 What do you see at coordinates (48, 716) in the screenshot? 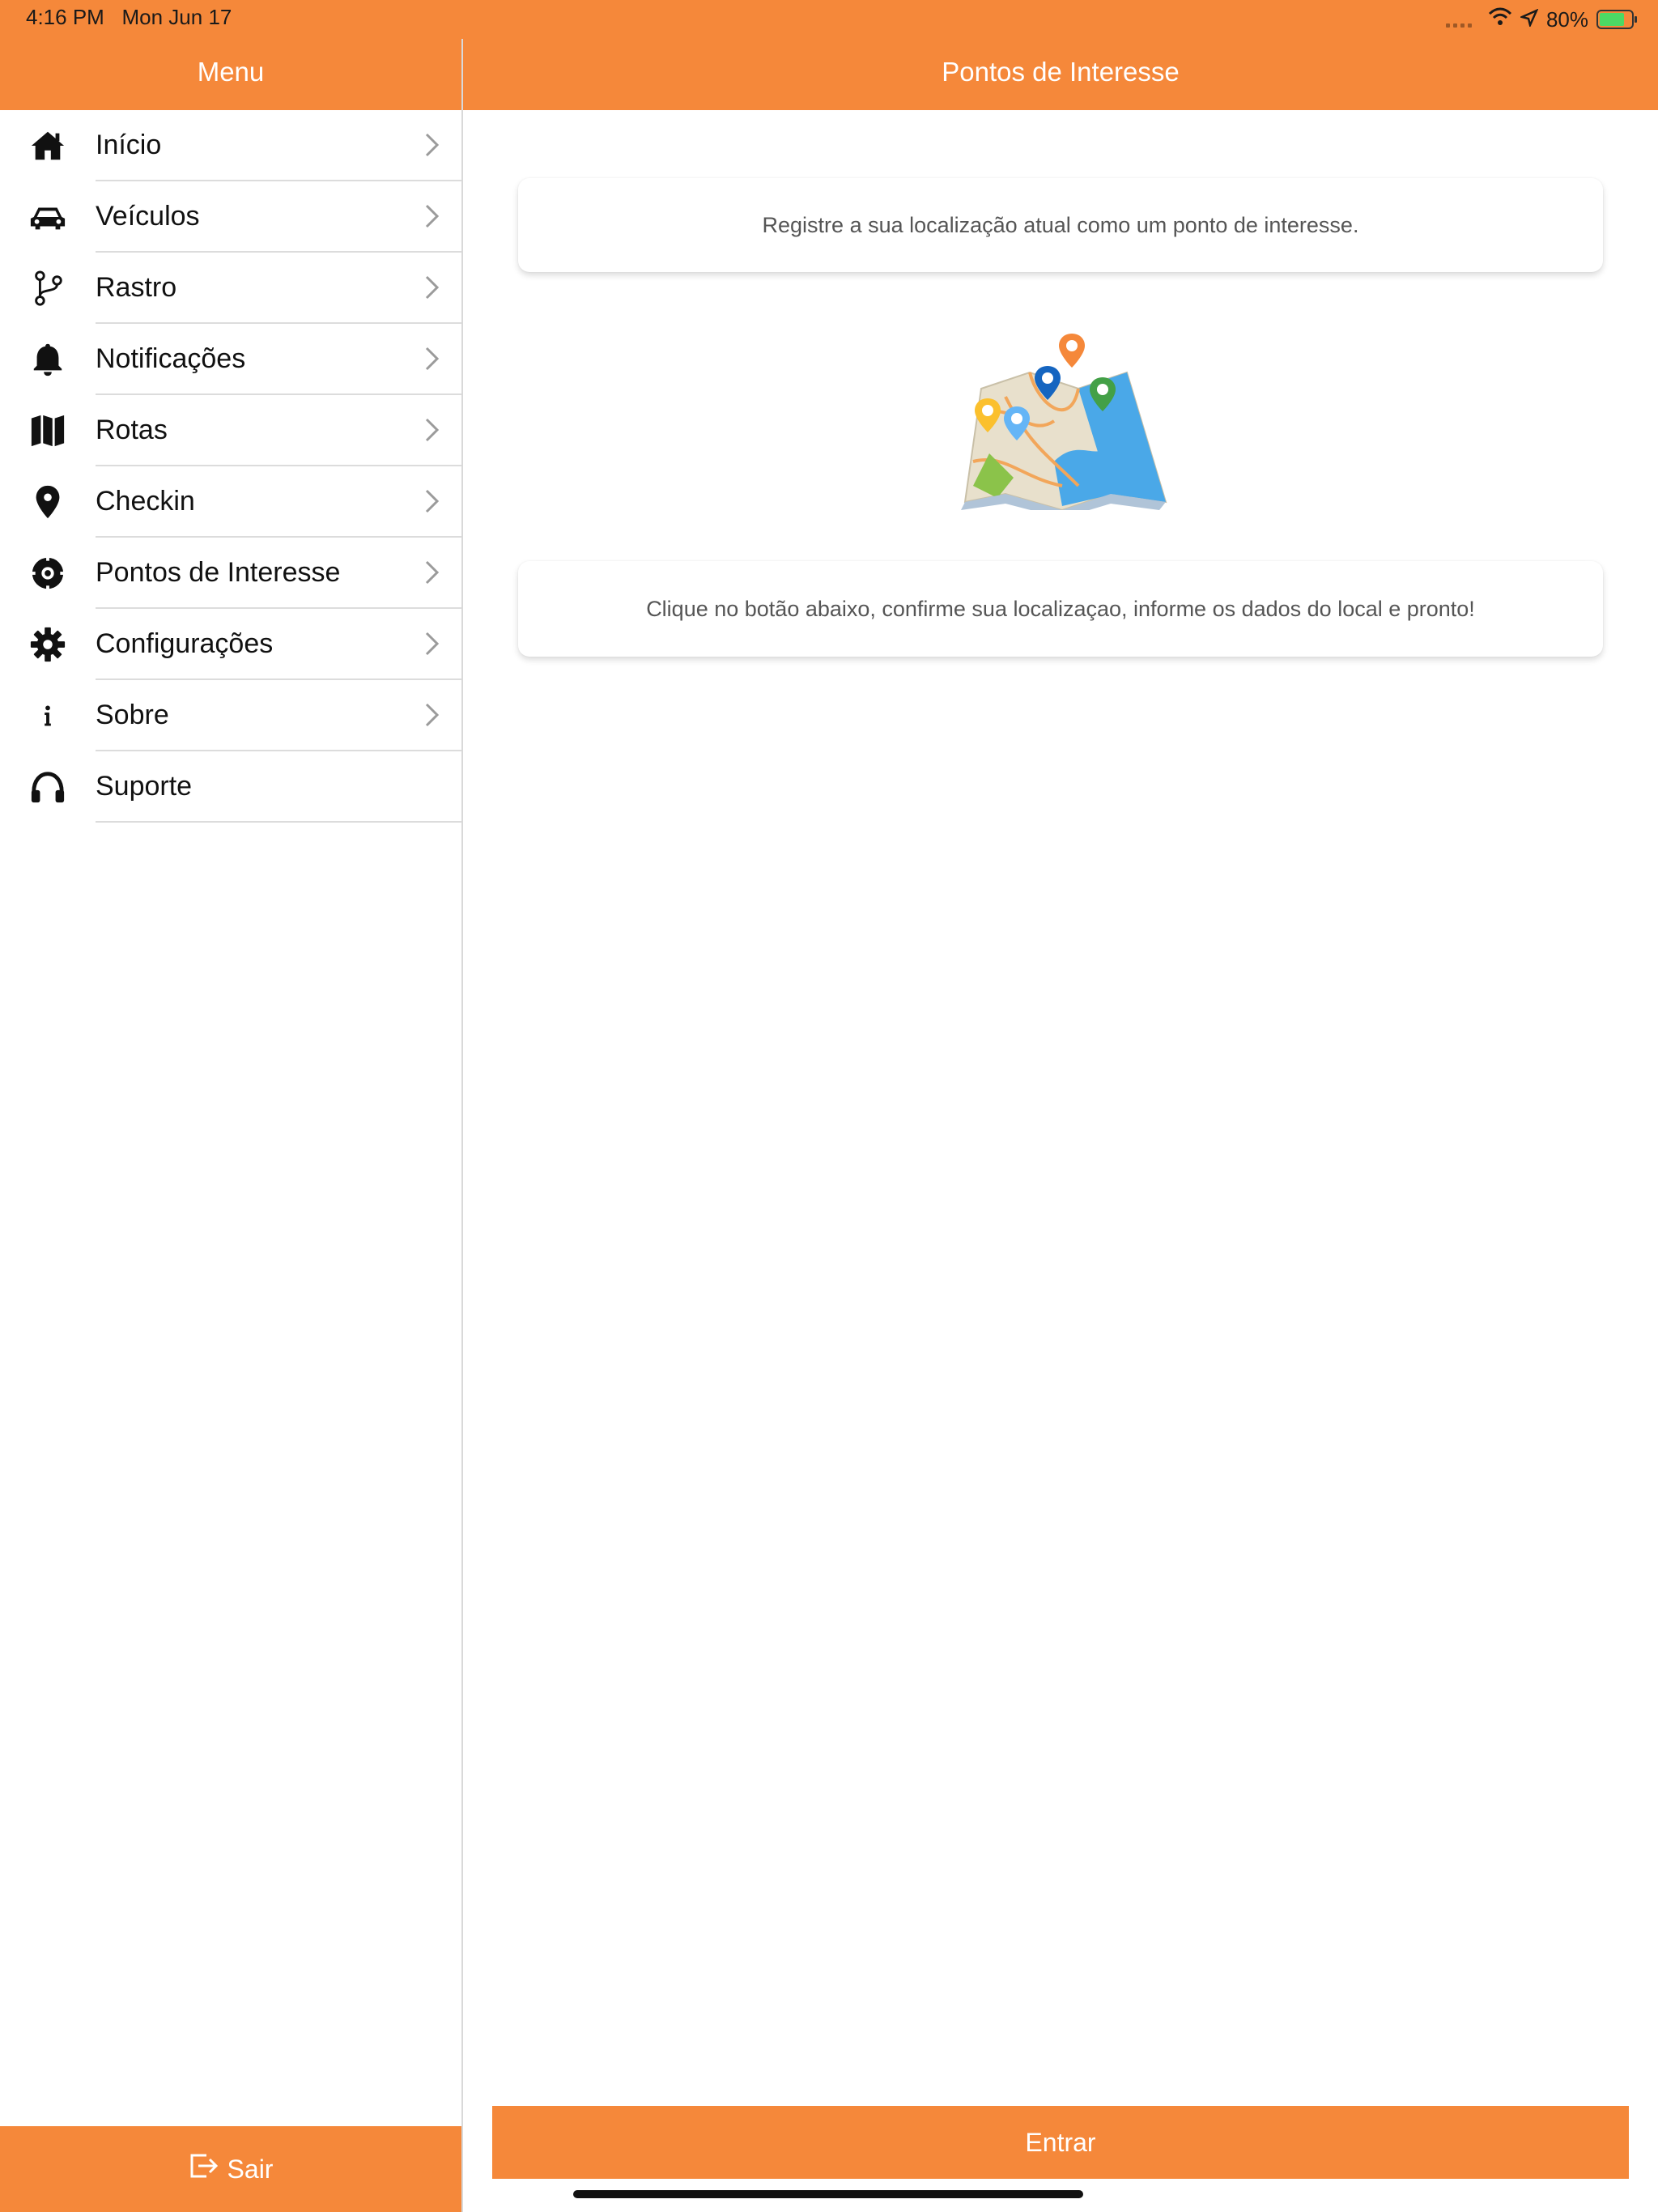
I see `info-icon` at bounding box center [48, 716].